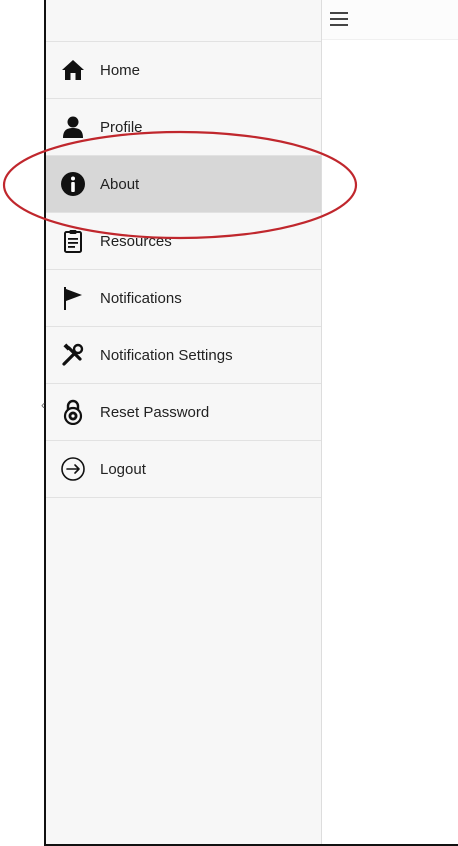 This screenshot has height=846, width=458. I want to click on menu-item-reset-password: Reset Password, so click(183, 412).